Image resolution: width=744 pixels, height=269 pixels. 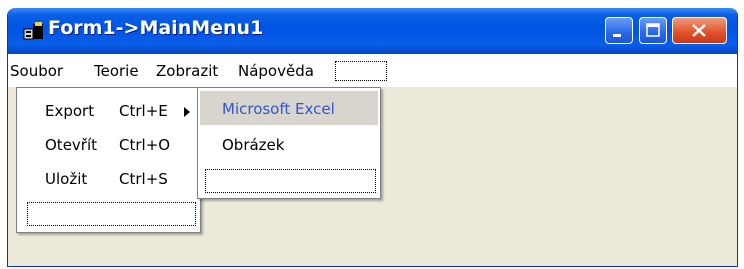 I want to click on popup-new-item-placeholder, so click(x=111, y=214).